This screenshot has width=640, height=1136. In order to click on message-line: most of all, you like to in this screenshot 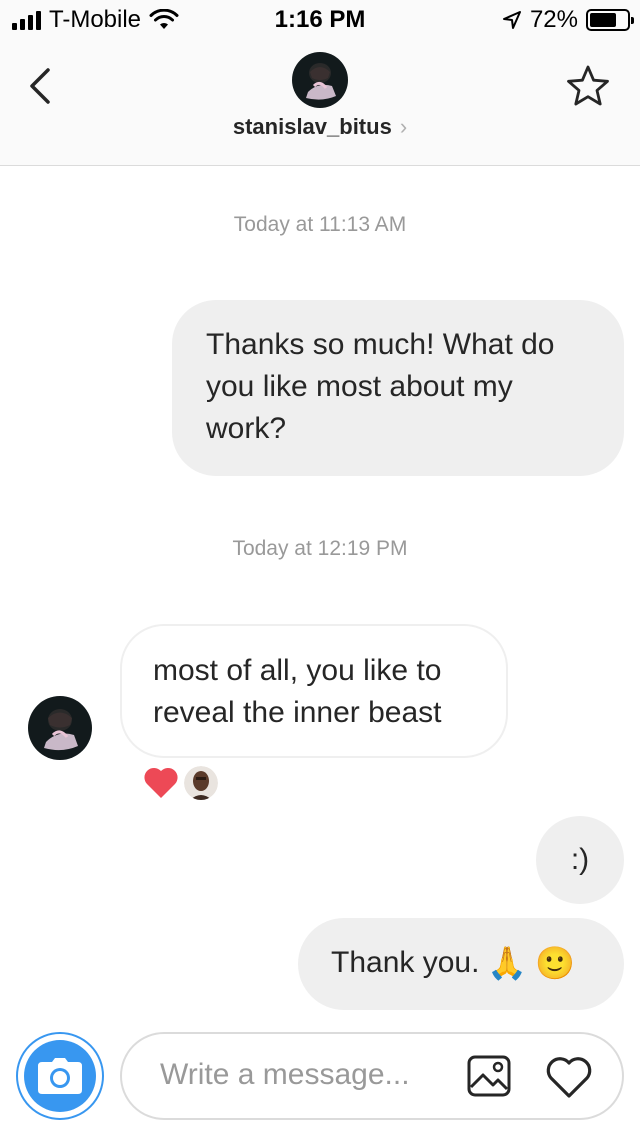, I will do `click(297, 670)`.